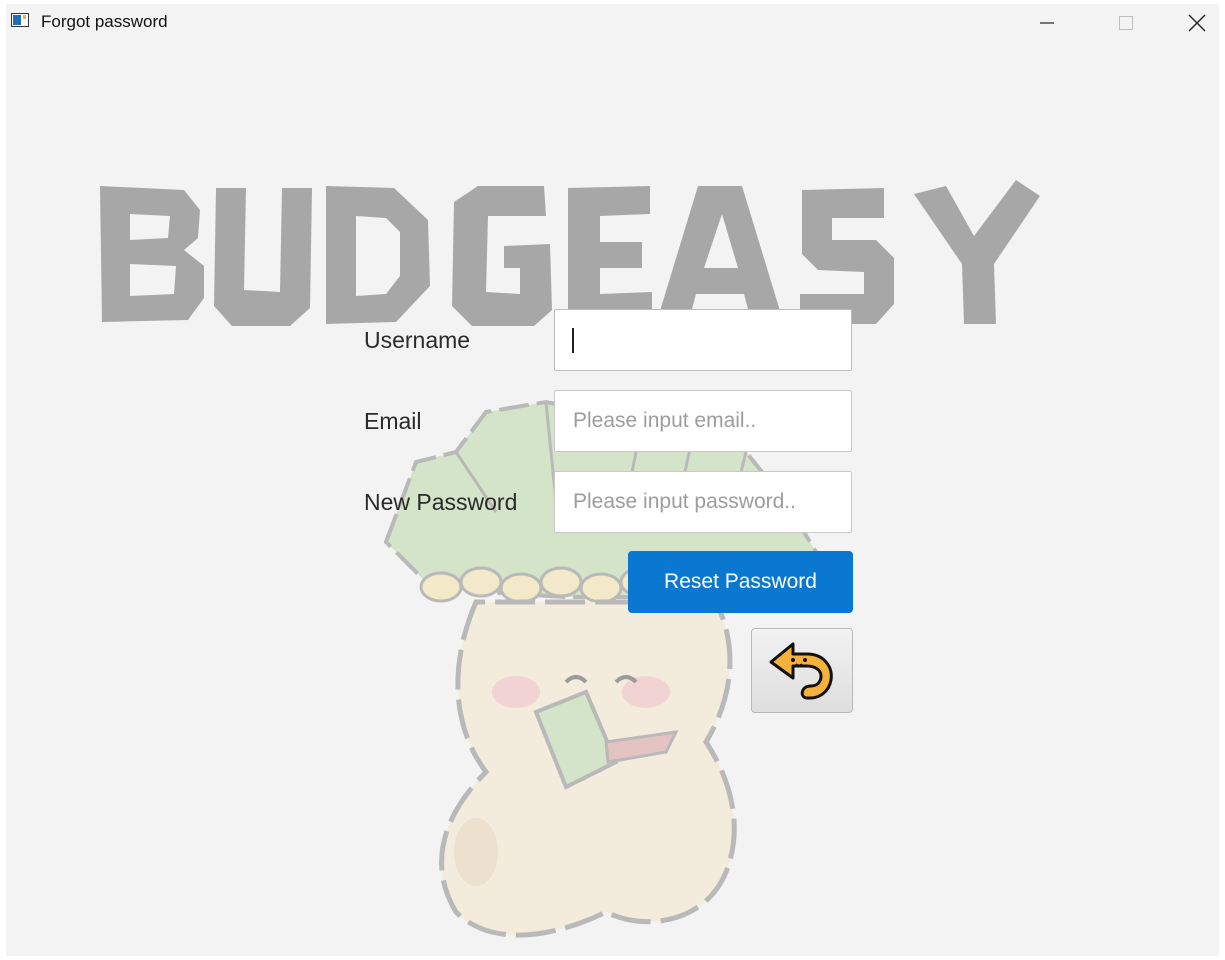 The width and height of the screenshot is (1225, 960). I want to click on username-label: Username, so click(417, 340).